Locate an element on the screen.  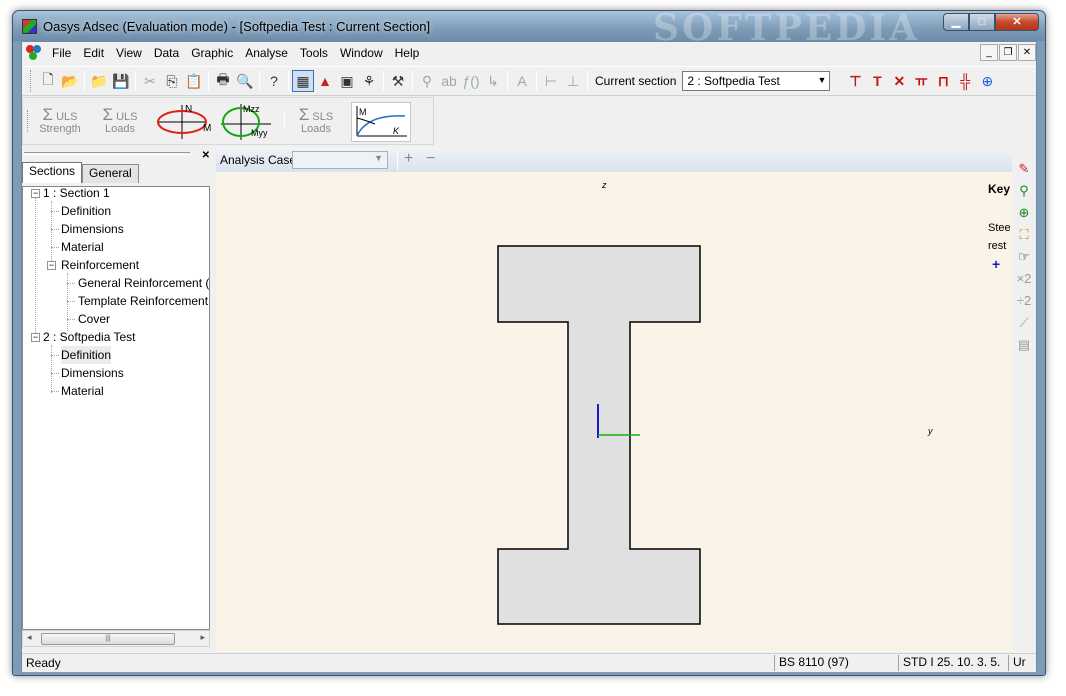
menu-edit: Edit is located at coordinates (93, 53).